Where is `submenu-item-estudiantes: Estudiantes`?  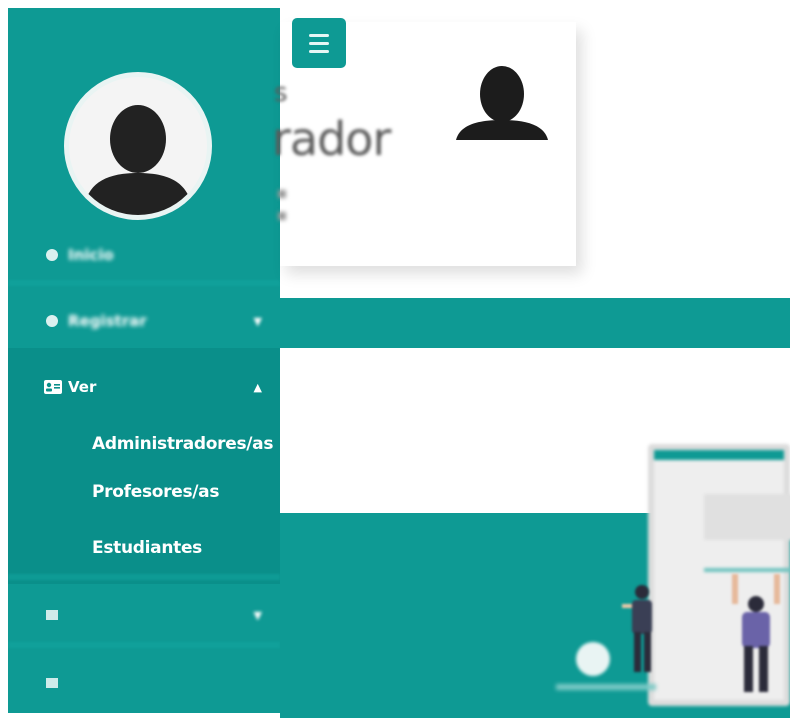
submenu-item-estudiantes: Estudiantes is located at coordinates (147, 548).